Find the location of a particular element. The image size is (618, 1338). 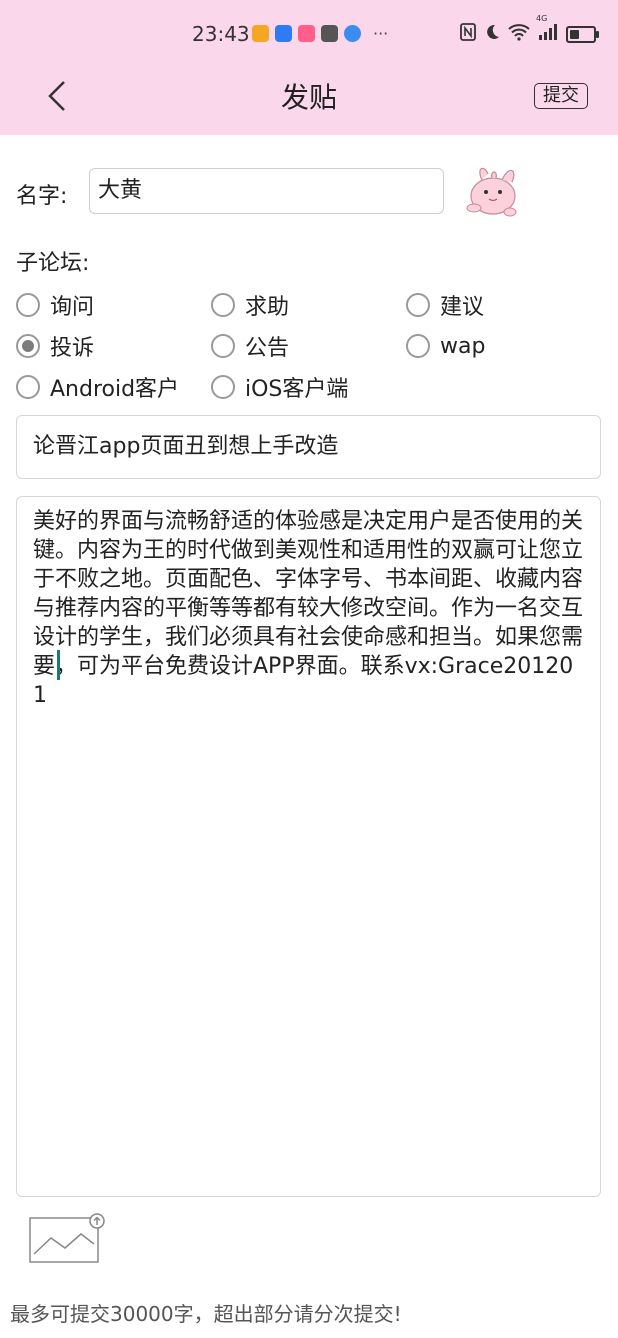

app-header: 23:43 ··· 4G 发贴 提交 is located at coordinates (309, 67).